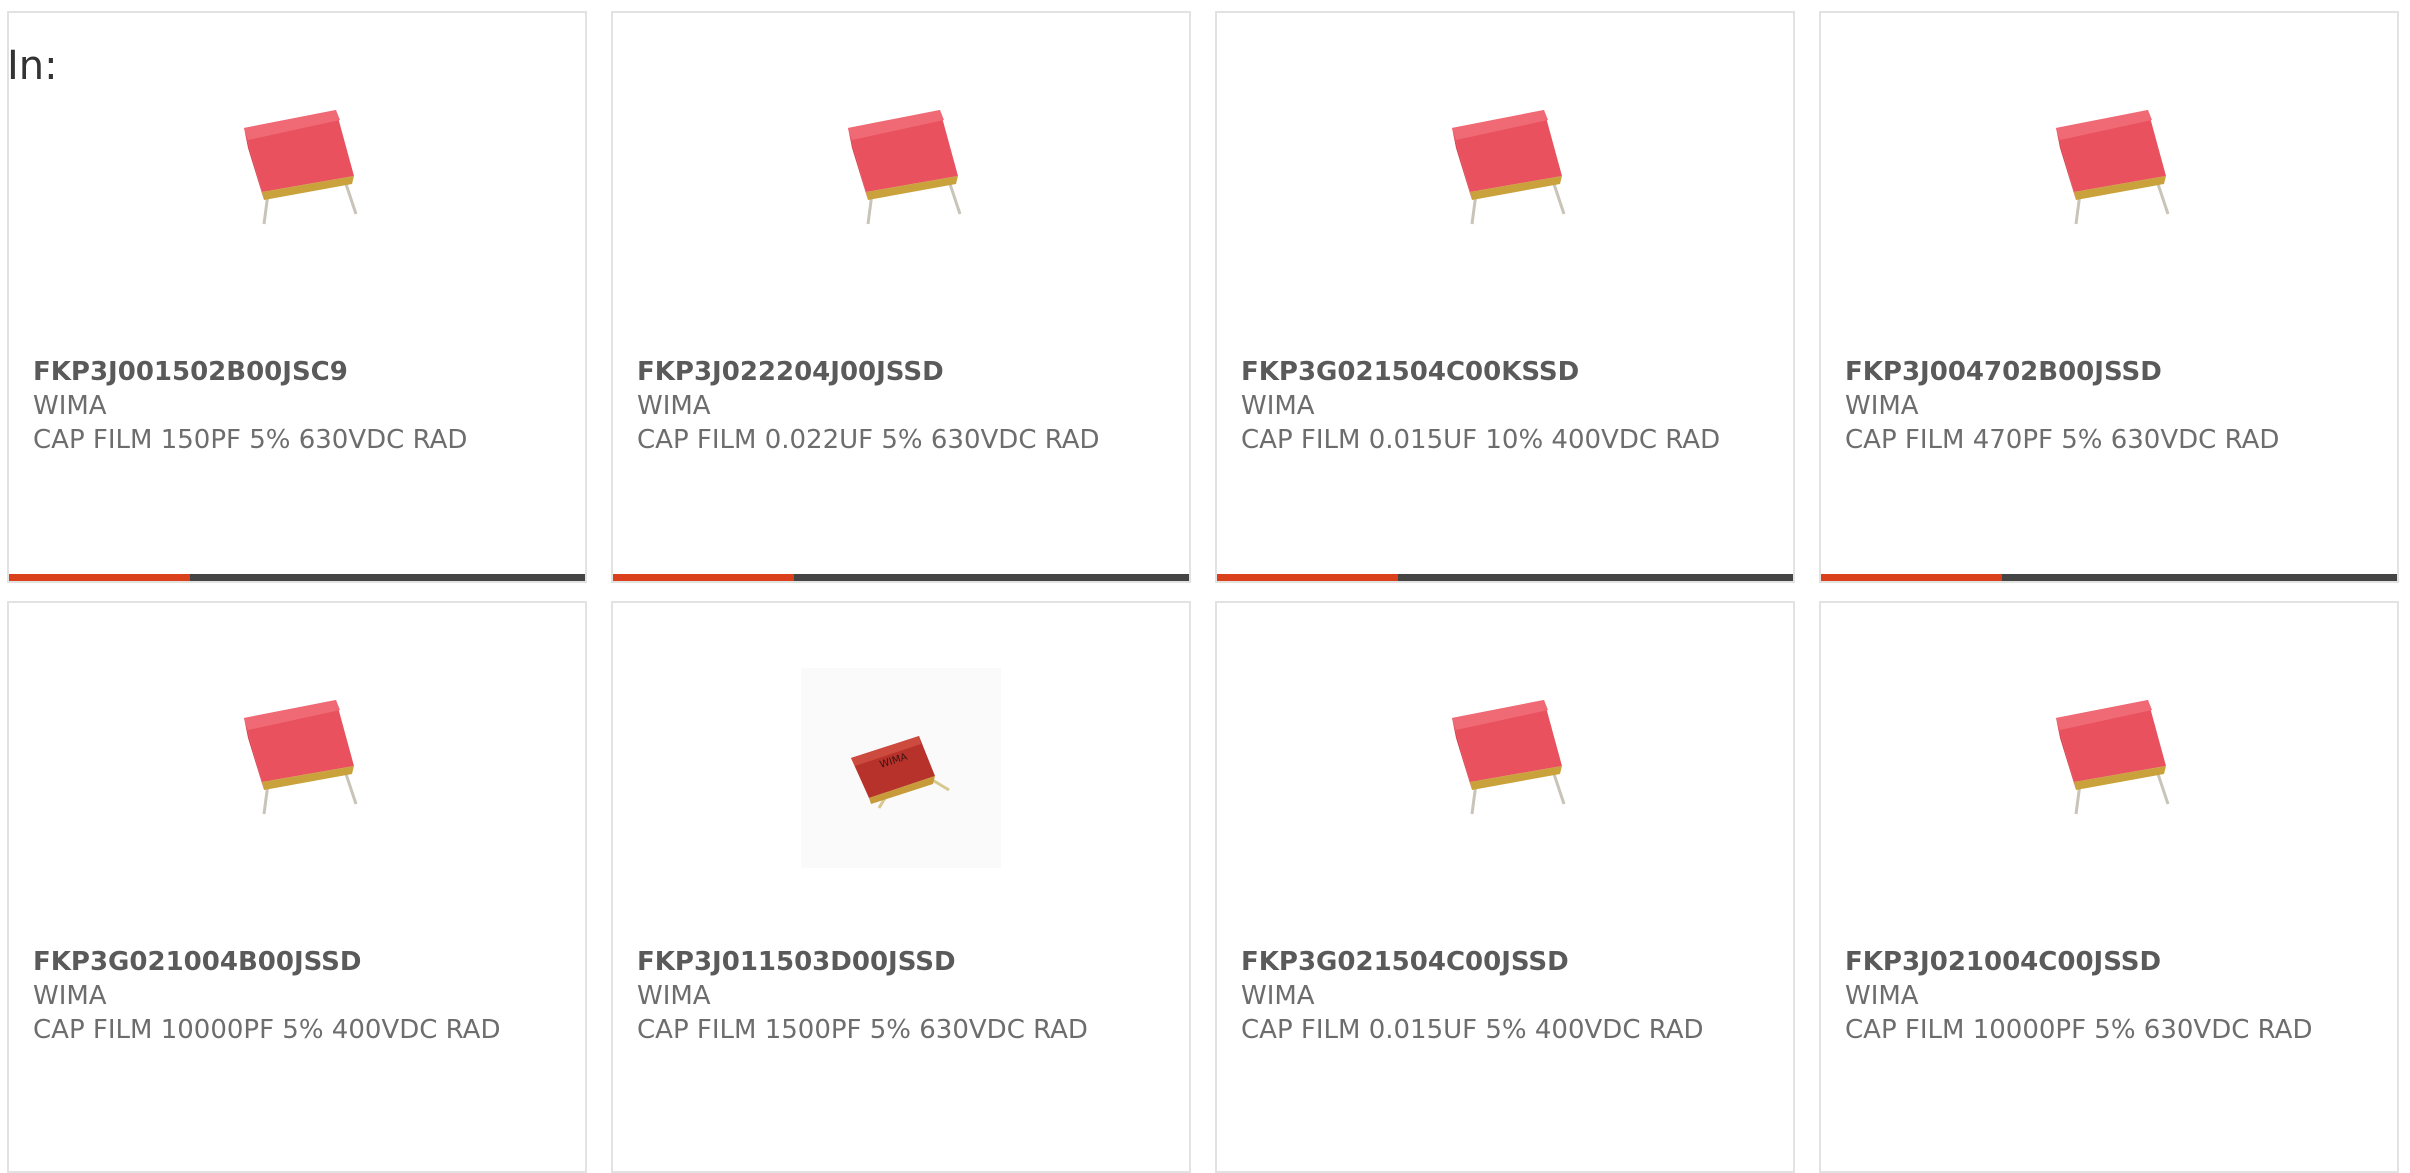 This screenshot has height=1173, width=2410. What do you see at coordinates (903, 372) in the screenshot?
I see `part-number: FKP3J022204J00JSSD` at bounding box center [903, 372].